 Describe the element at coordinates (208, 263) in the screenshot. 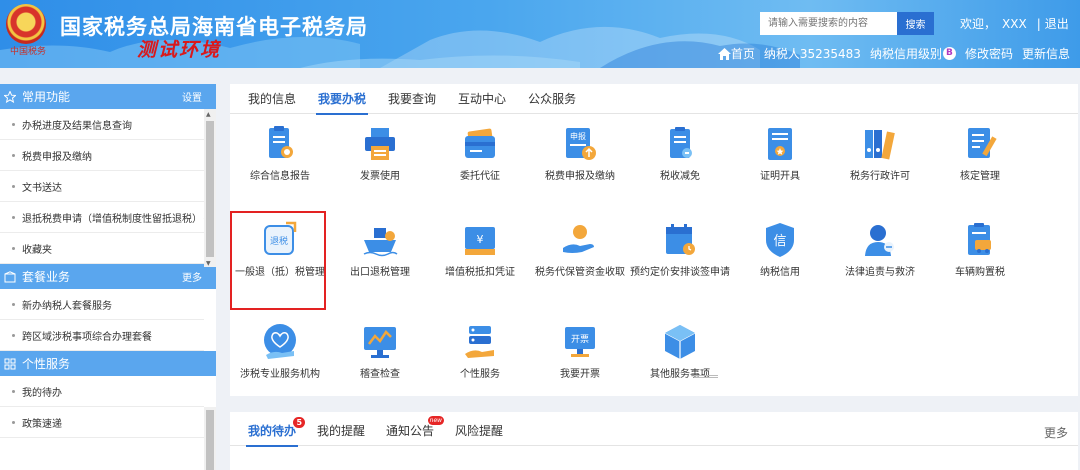

I see `scroll-down-icon: ▼` at that location.